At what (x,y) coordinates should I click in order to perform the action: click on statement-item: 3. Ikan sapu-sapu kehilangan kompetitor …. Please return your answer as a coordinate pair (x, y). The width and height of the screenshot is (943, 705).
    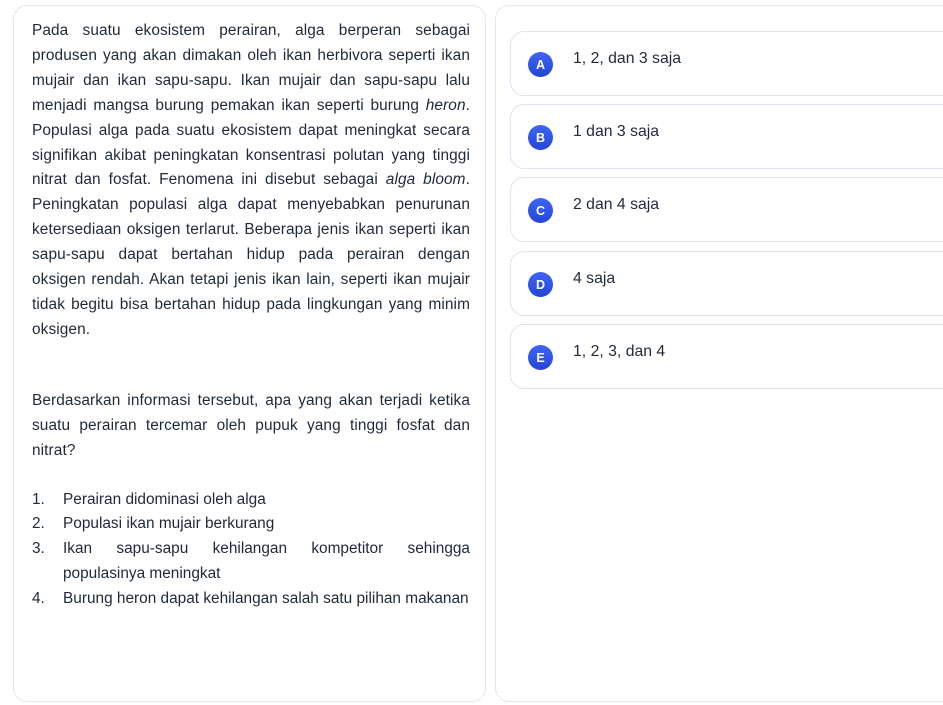
    Looking at the image, I should click on (251, 562).